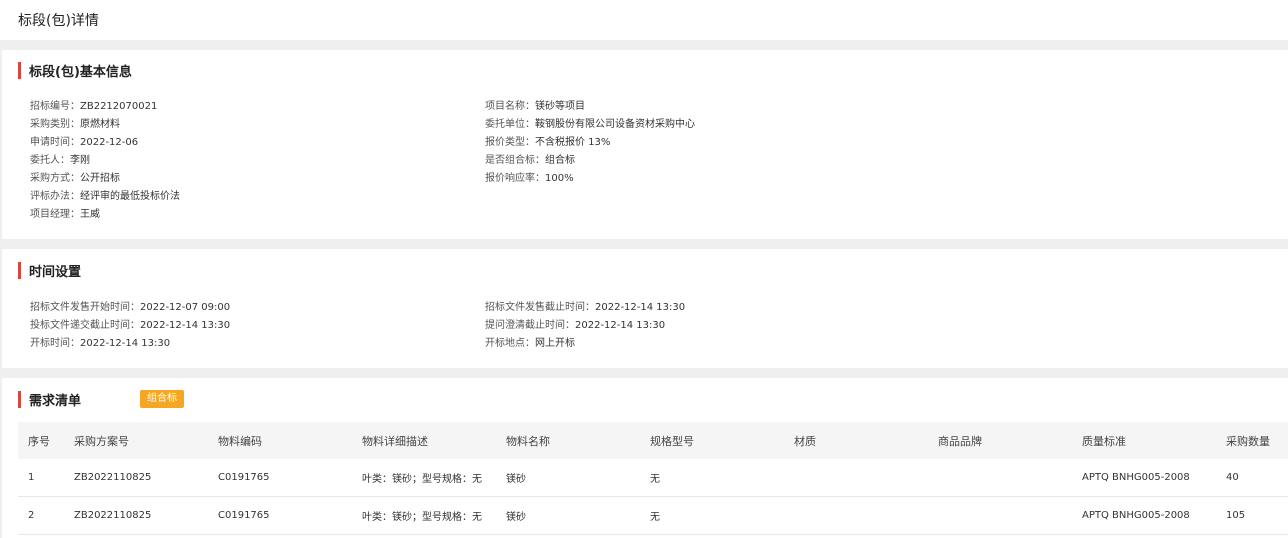 The height and width of the screenshot is (538, 1288). Describe the element at coordinates (100, 124) in the screenshot. I see `info-value: 原燃材料` at that location.